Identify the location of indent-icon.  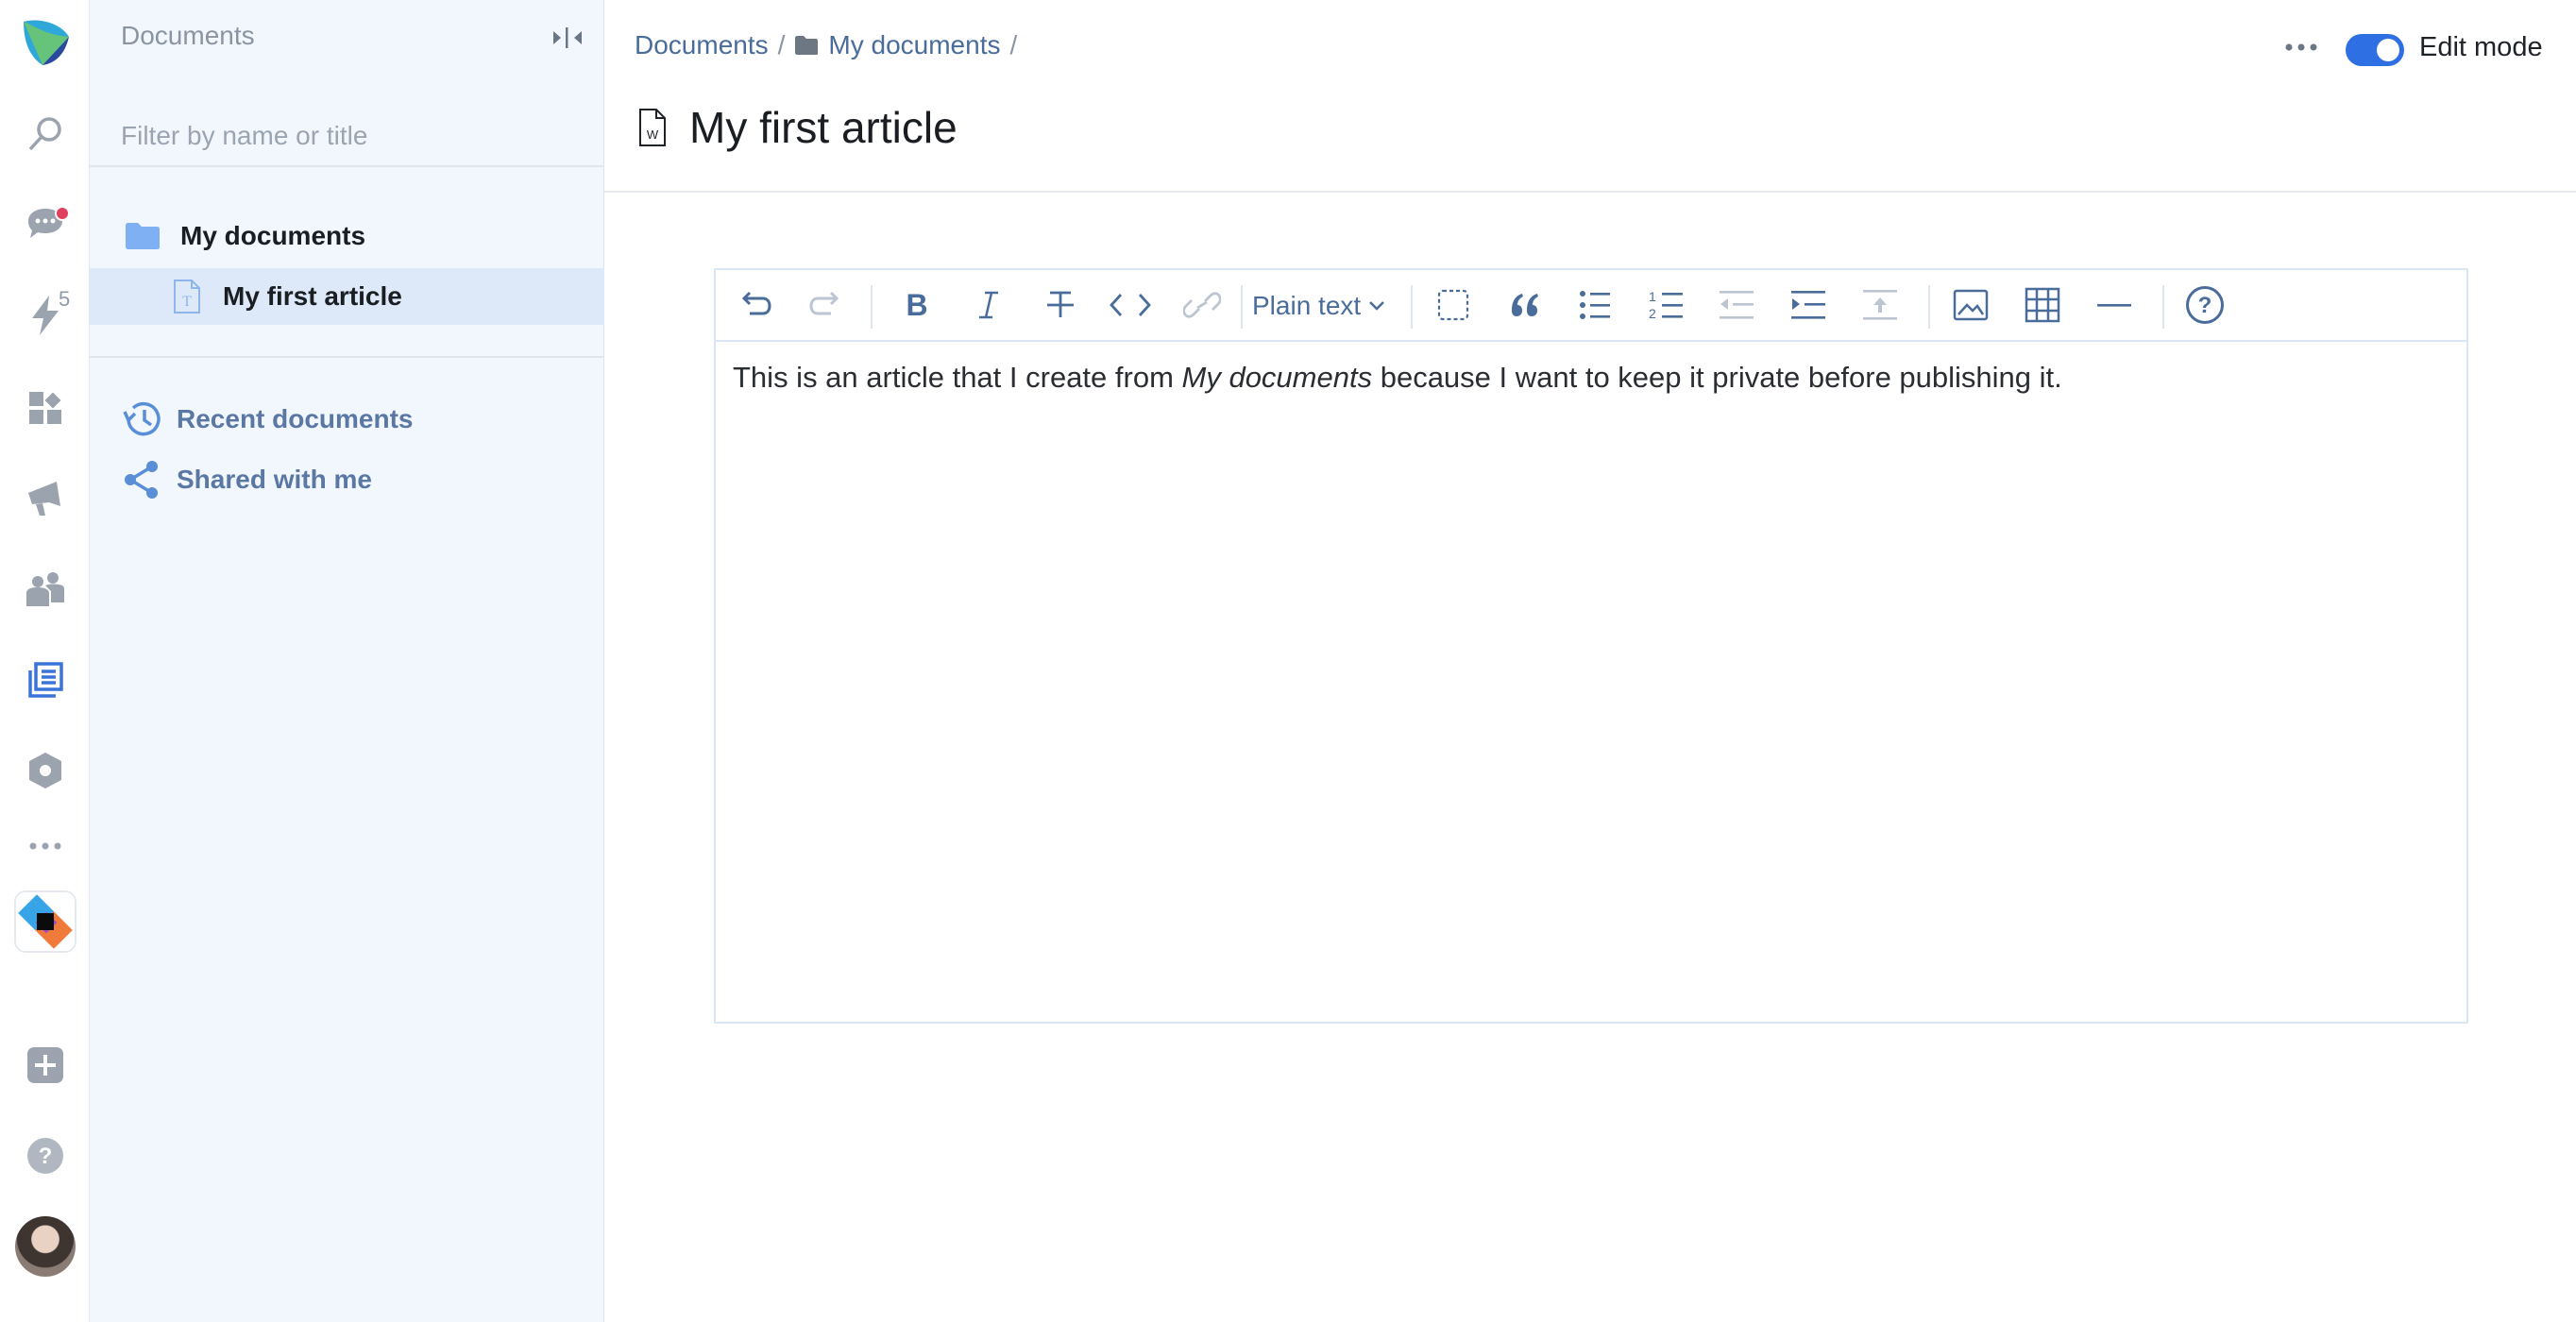
(1808, 305).